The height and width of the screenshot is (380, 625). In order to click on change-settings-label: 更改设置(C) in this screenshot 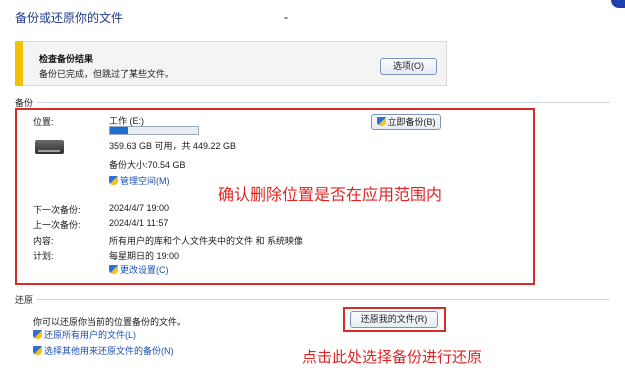, I will do `click(144, 270)`.